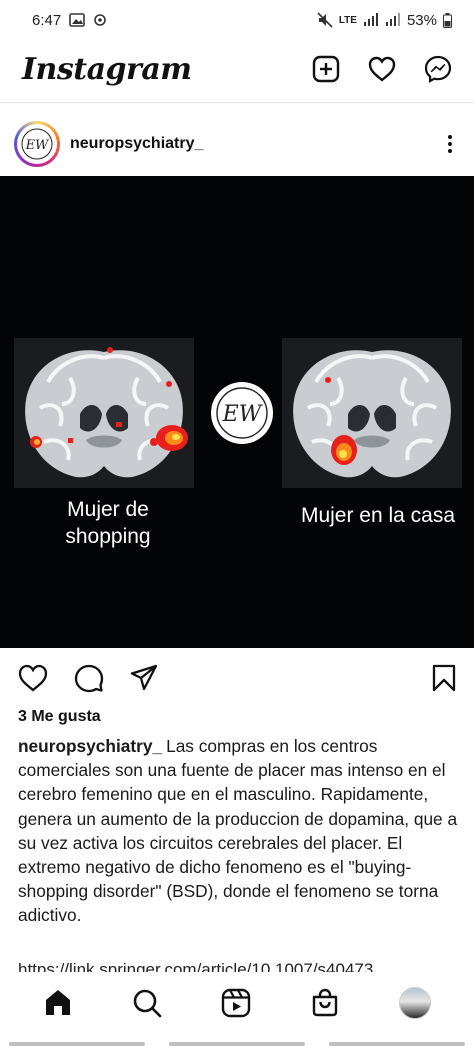  What do you see at coordinates (414, 1003) in the screenshot?
I see `profile-avatar` at bounding box center [414, 1003].